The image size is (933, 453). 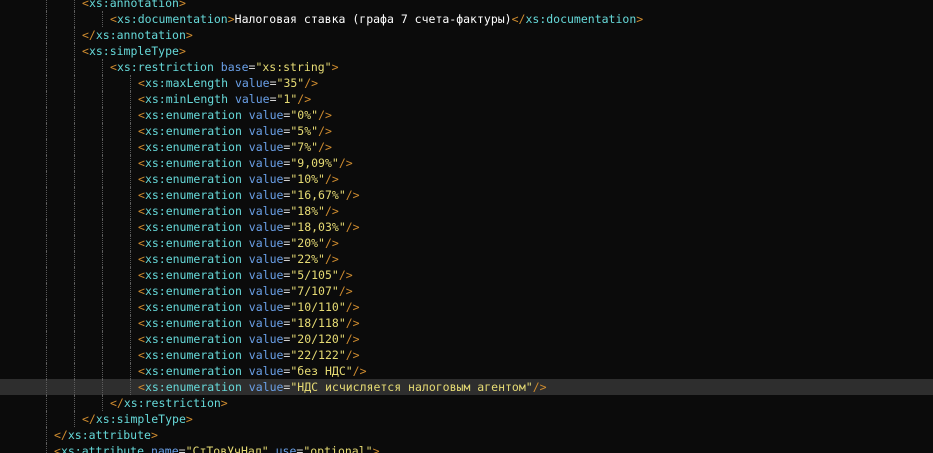 I want to click on code-line: <xs:enumeration value="22/122"/>, so click(x=466, y=355).